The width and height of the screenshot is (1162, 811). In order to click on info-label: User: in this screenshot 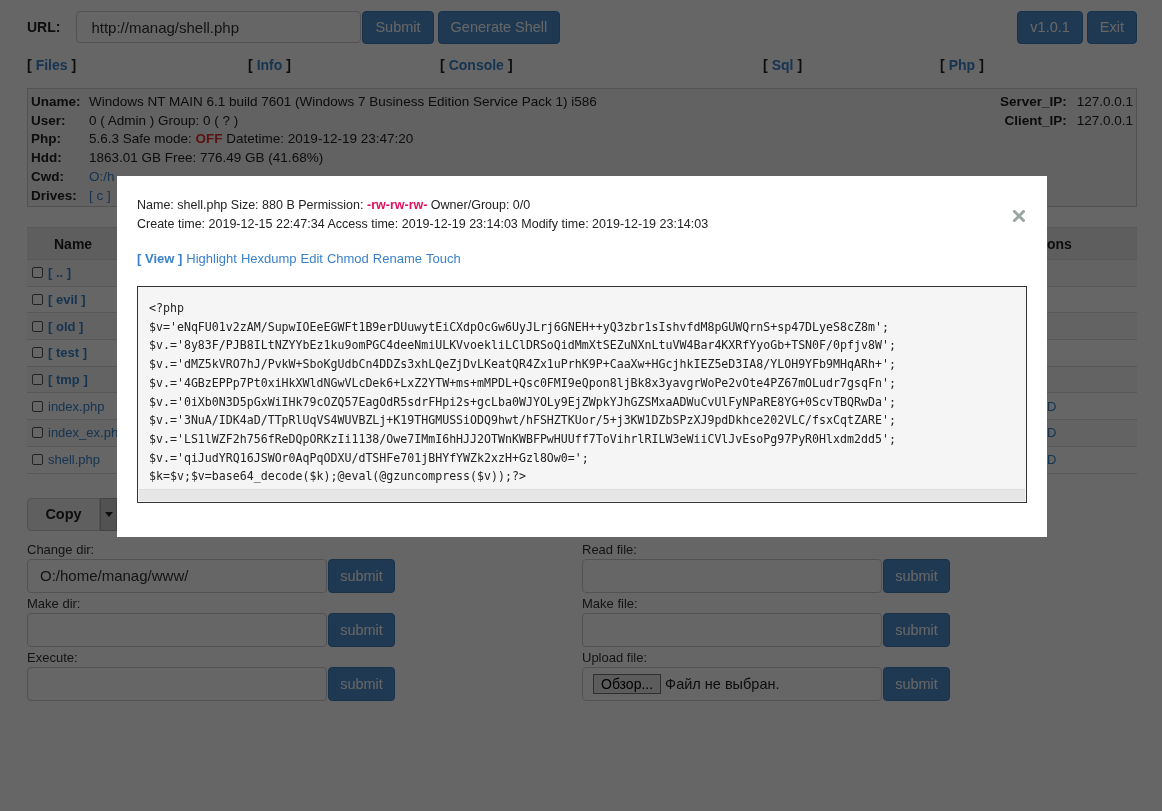, I will do `click(49, 120)`.